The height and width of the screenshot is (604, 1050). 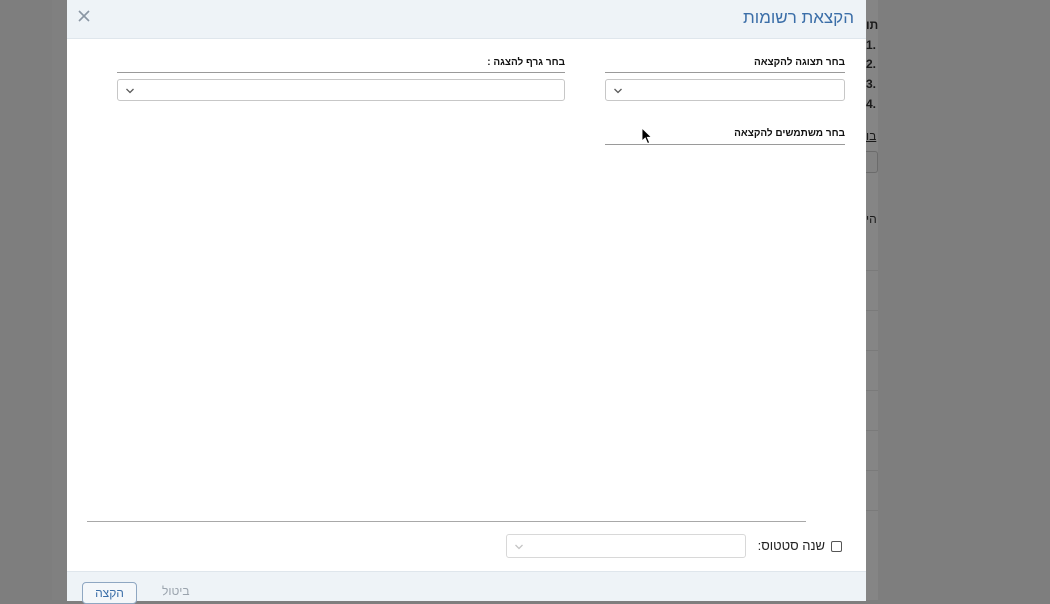 I want to click on graph-select-label: בחר גרף להצגה :, so click(x=526, y=62).